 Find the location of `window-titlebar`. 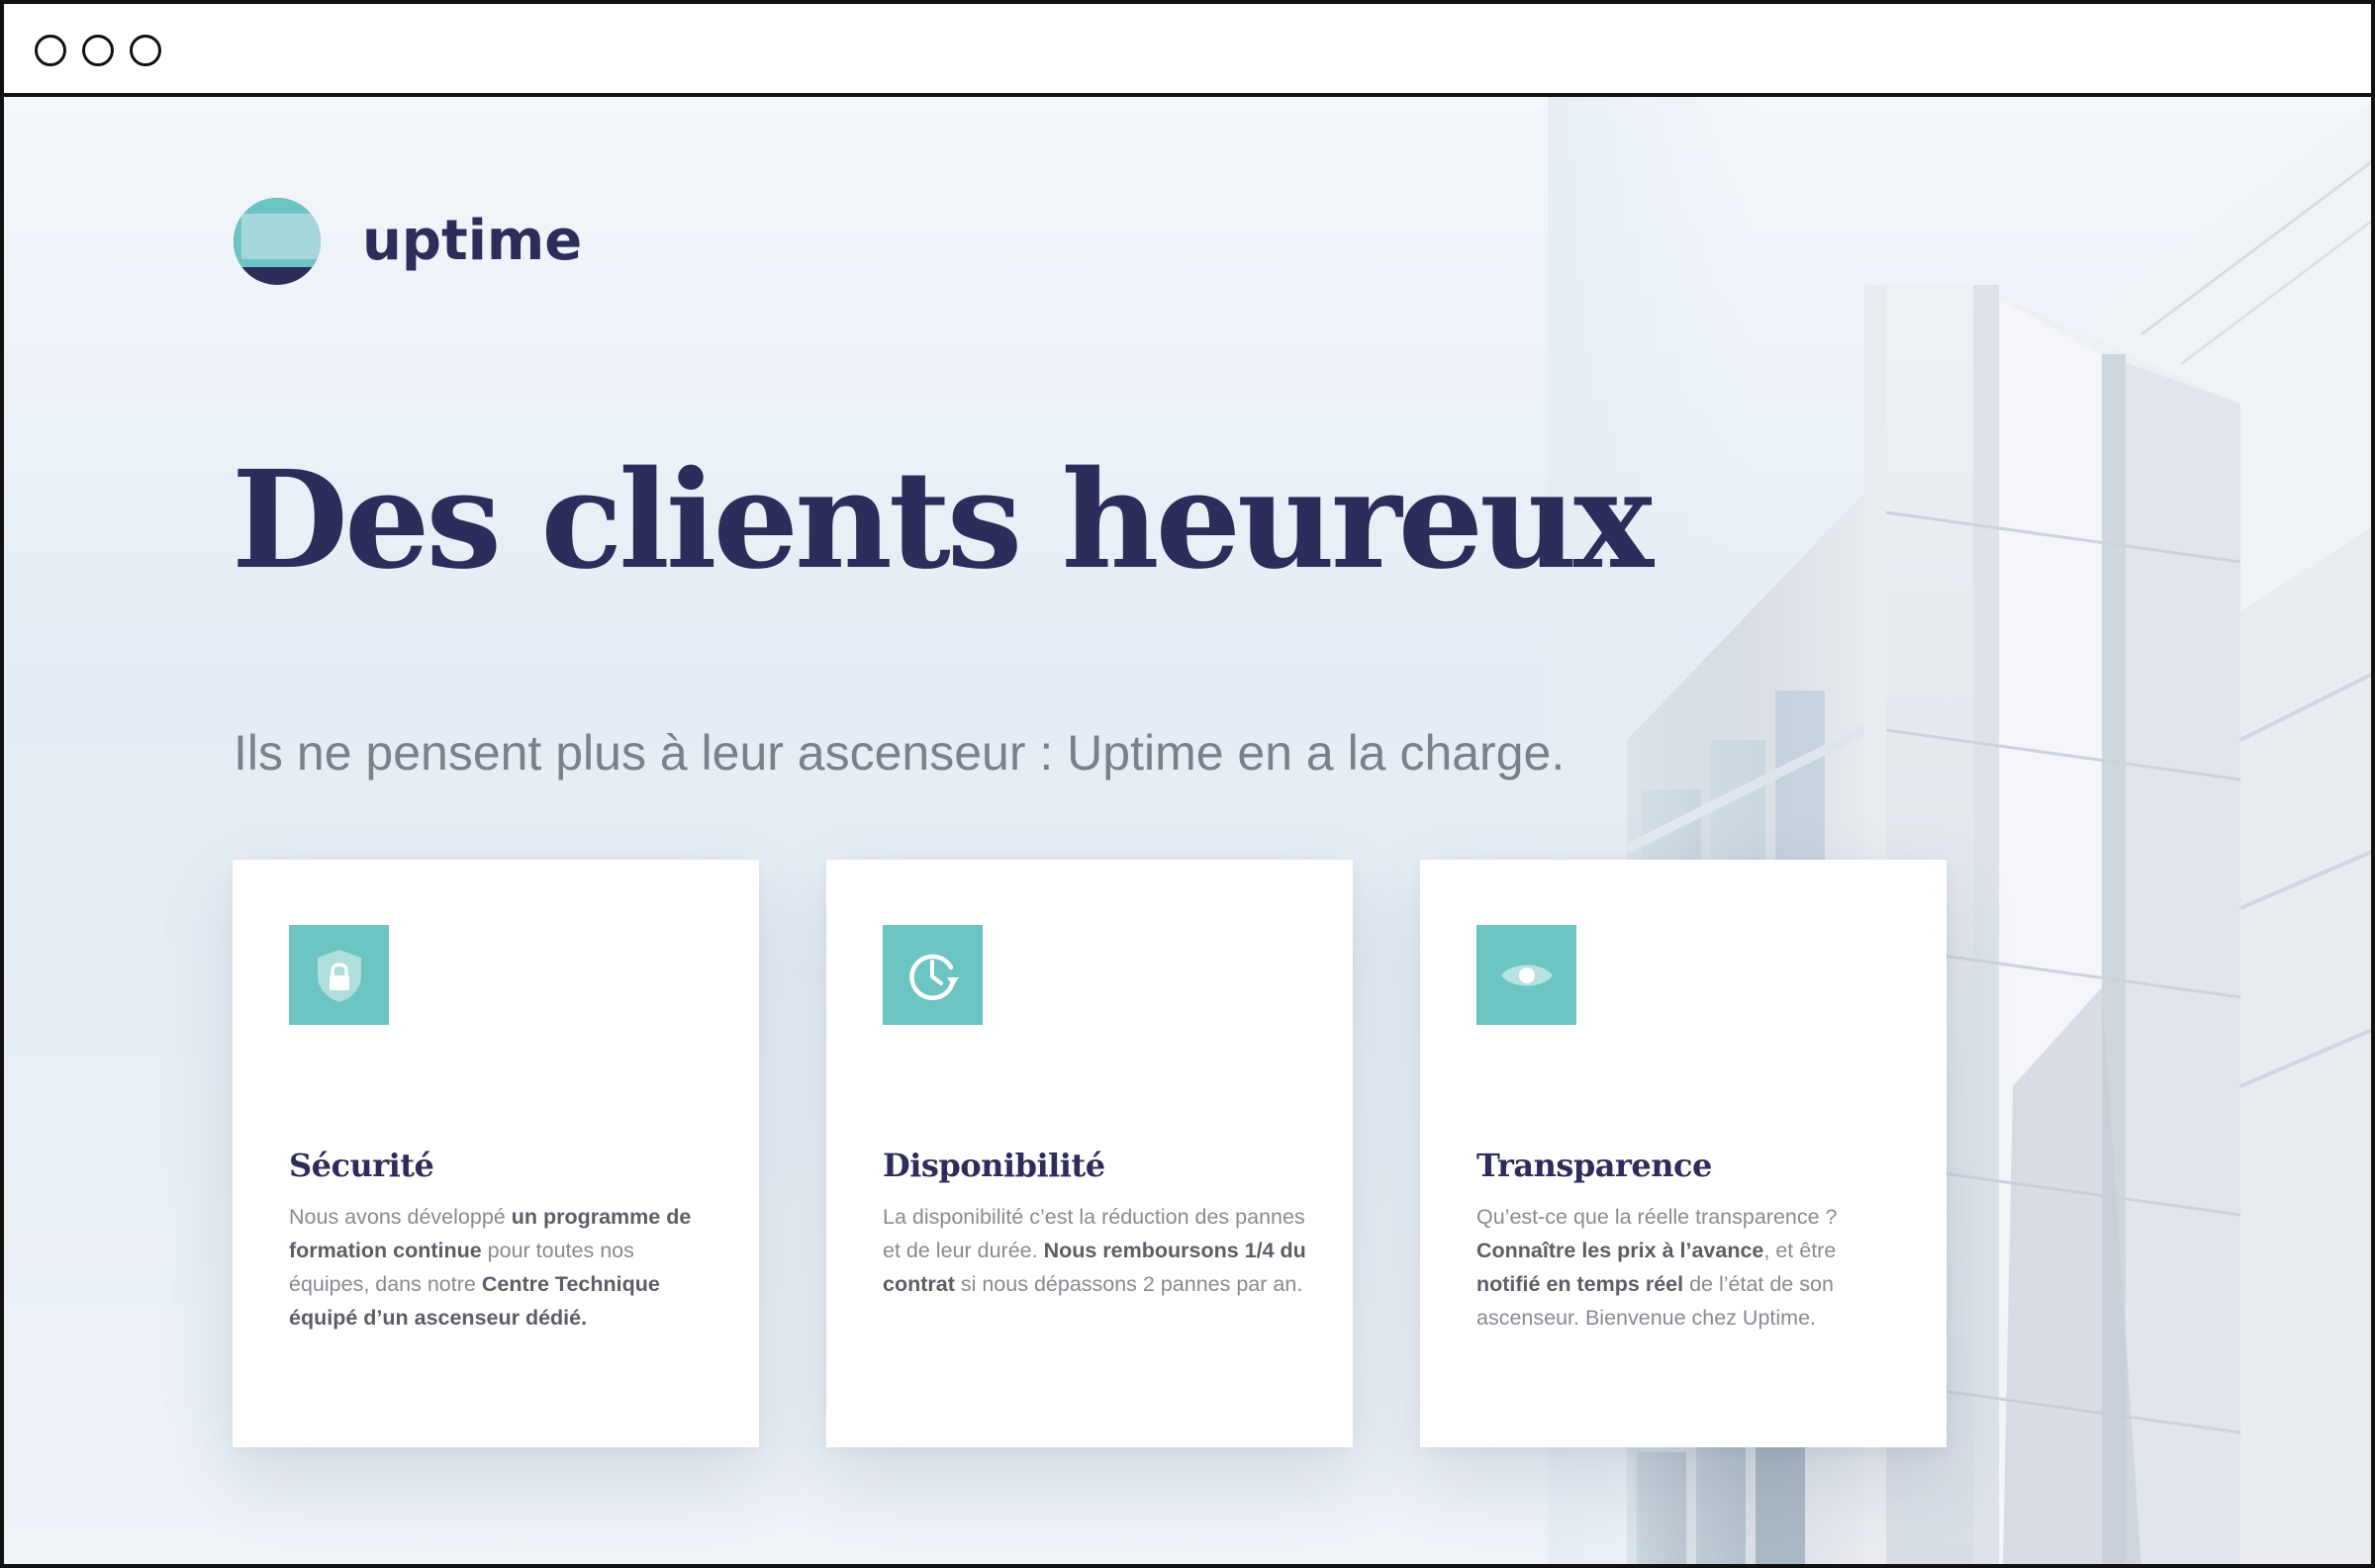

window-titlebar is located at coordinates (1187, 50).